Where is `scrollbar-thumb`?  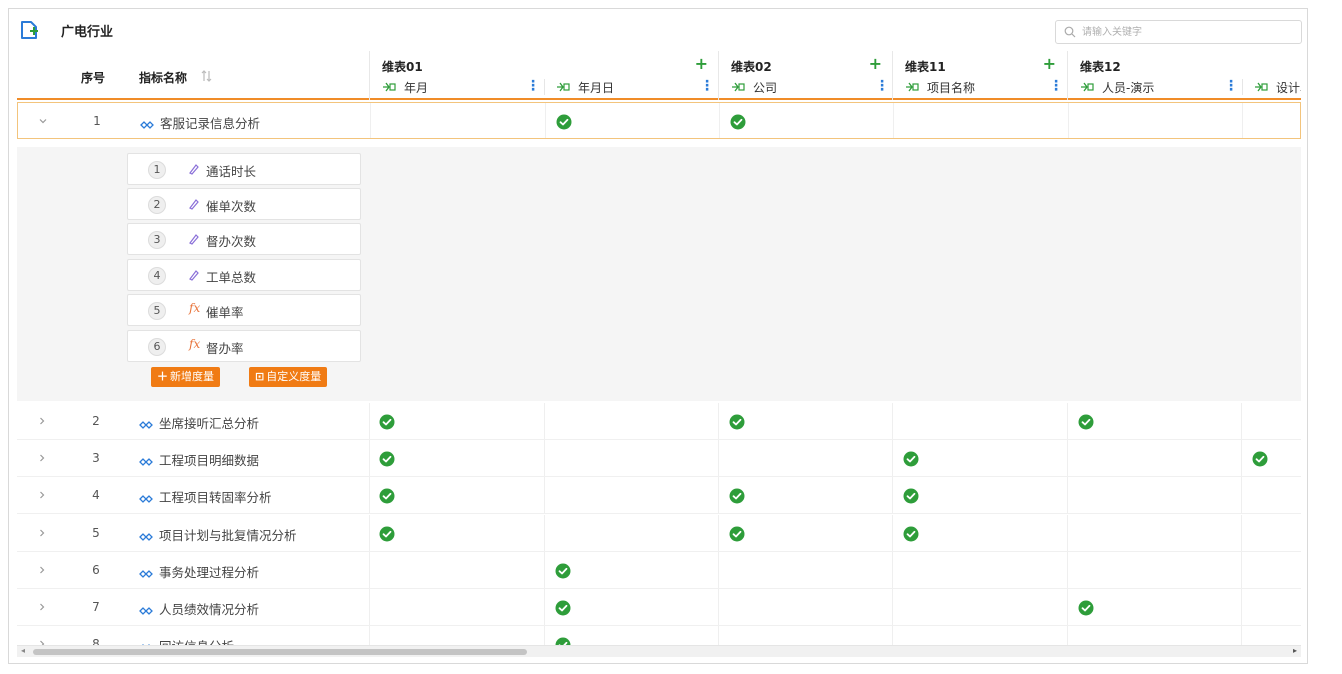
scrollbar-thumb is located at coordinates (280, 652).